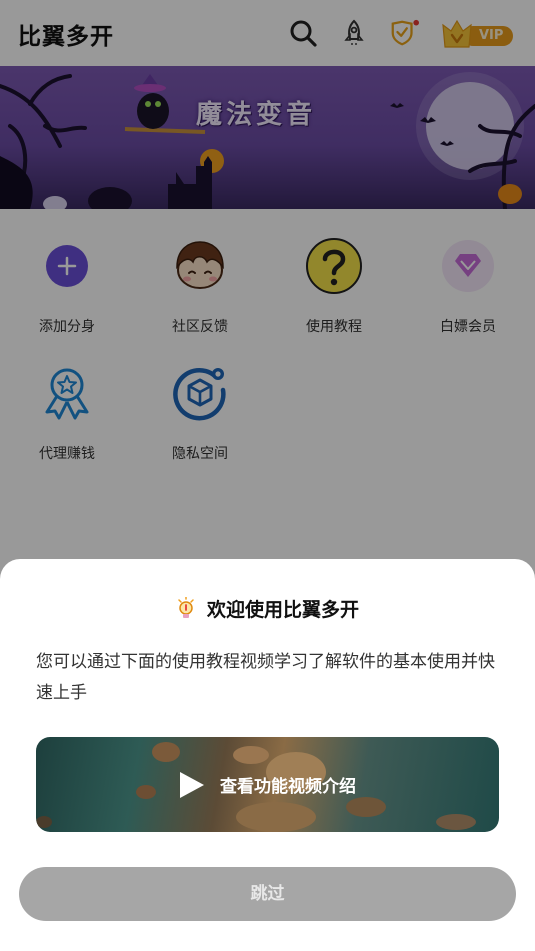  I want to click on video-intro-card: 查看功能视频介绍, so click(267, 784).